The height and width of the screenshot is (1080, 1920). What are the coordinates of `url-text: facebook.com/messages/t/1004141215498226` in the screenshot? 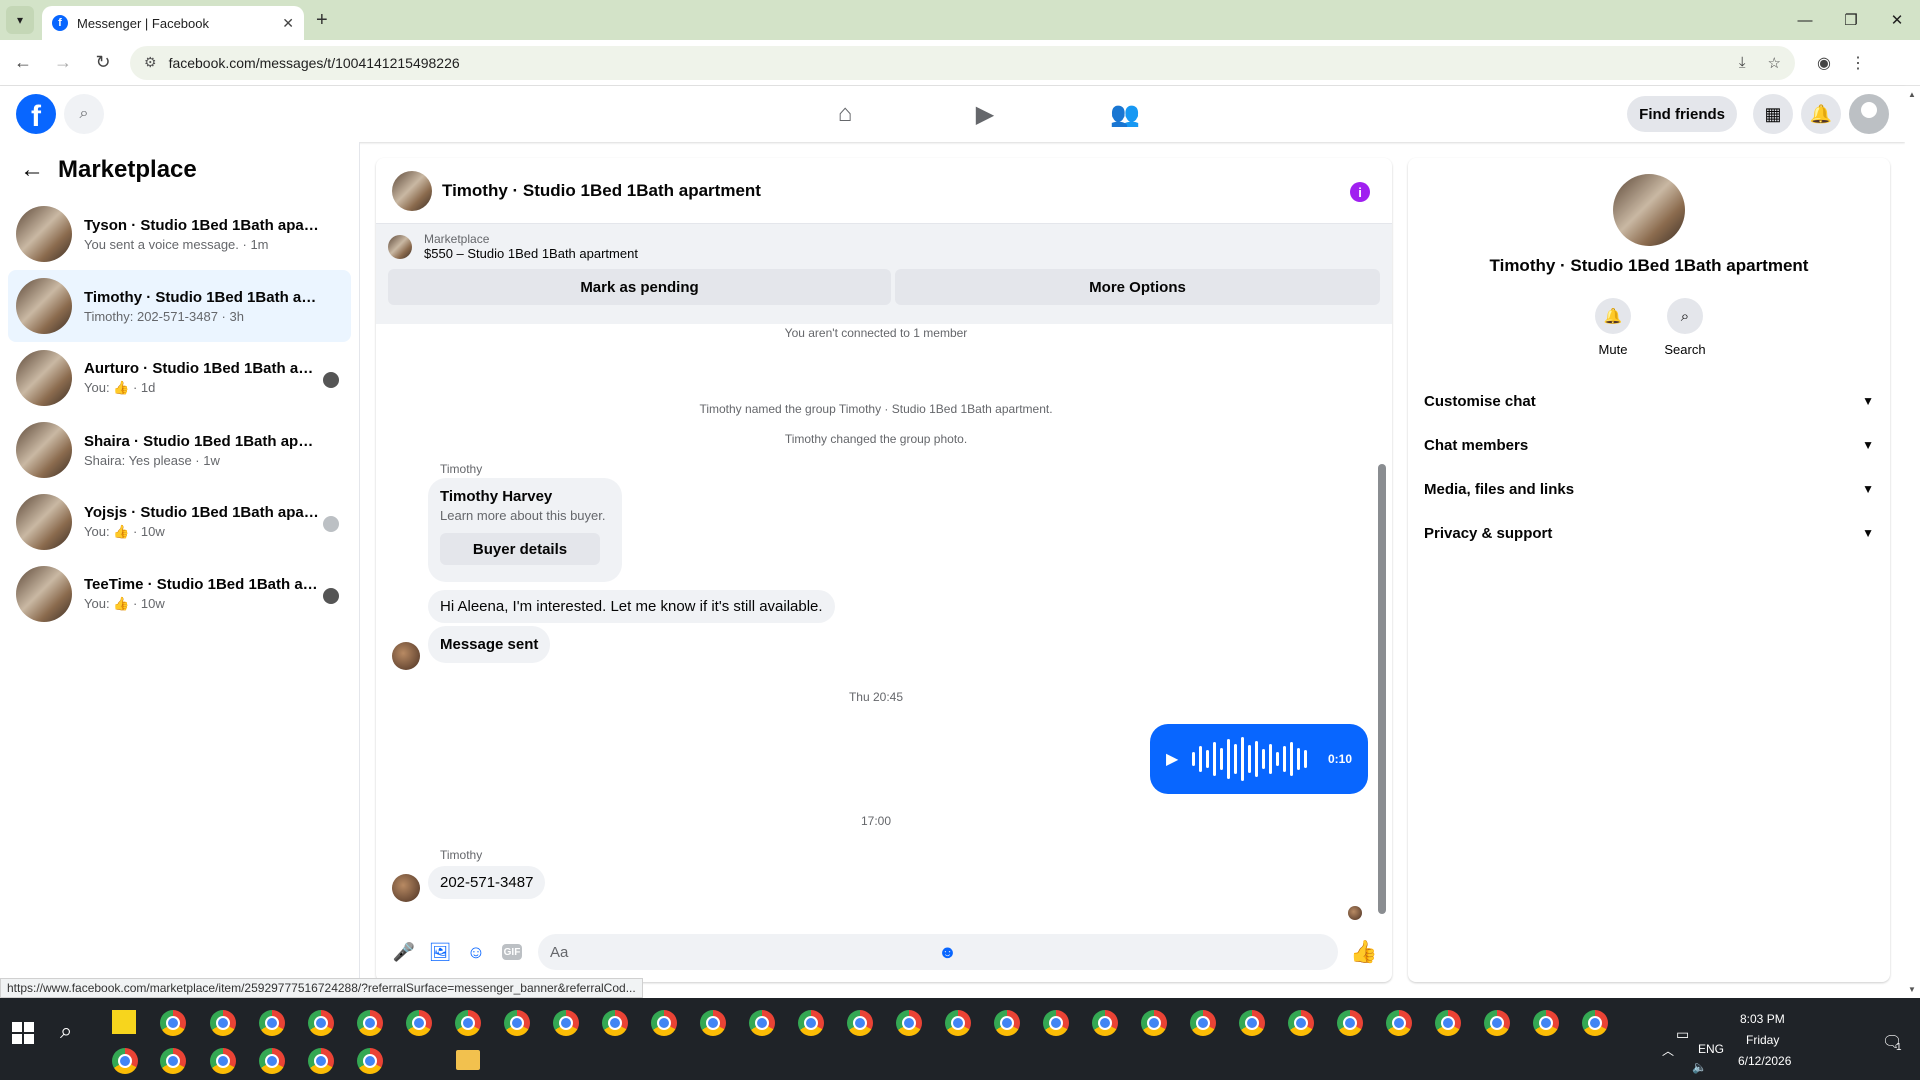 It's located at (943, 63).